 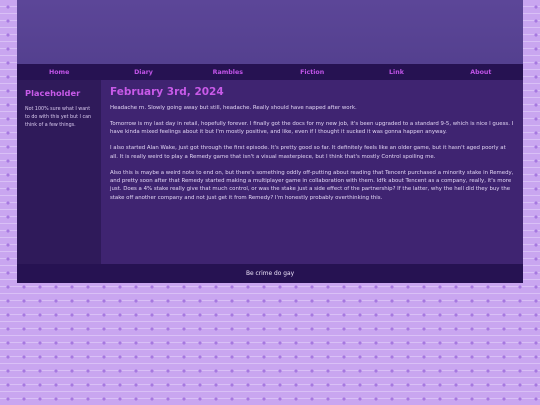 I want to click on nav-link-fiction: Fiction, so click(x=312, y=72).